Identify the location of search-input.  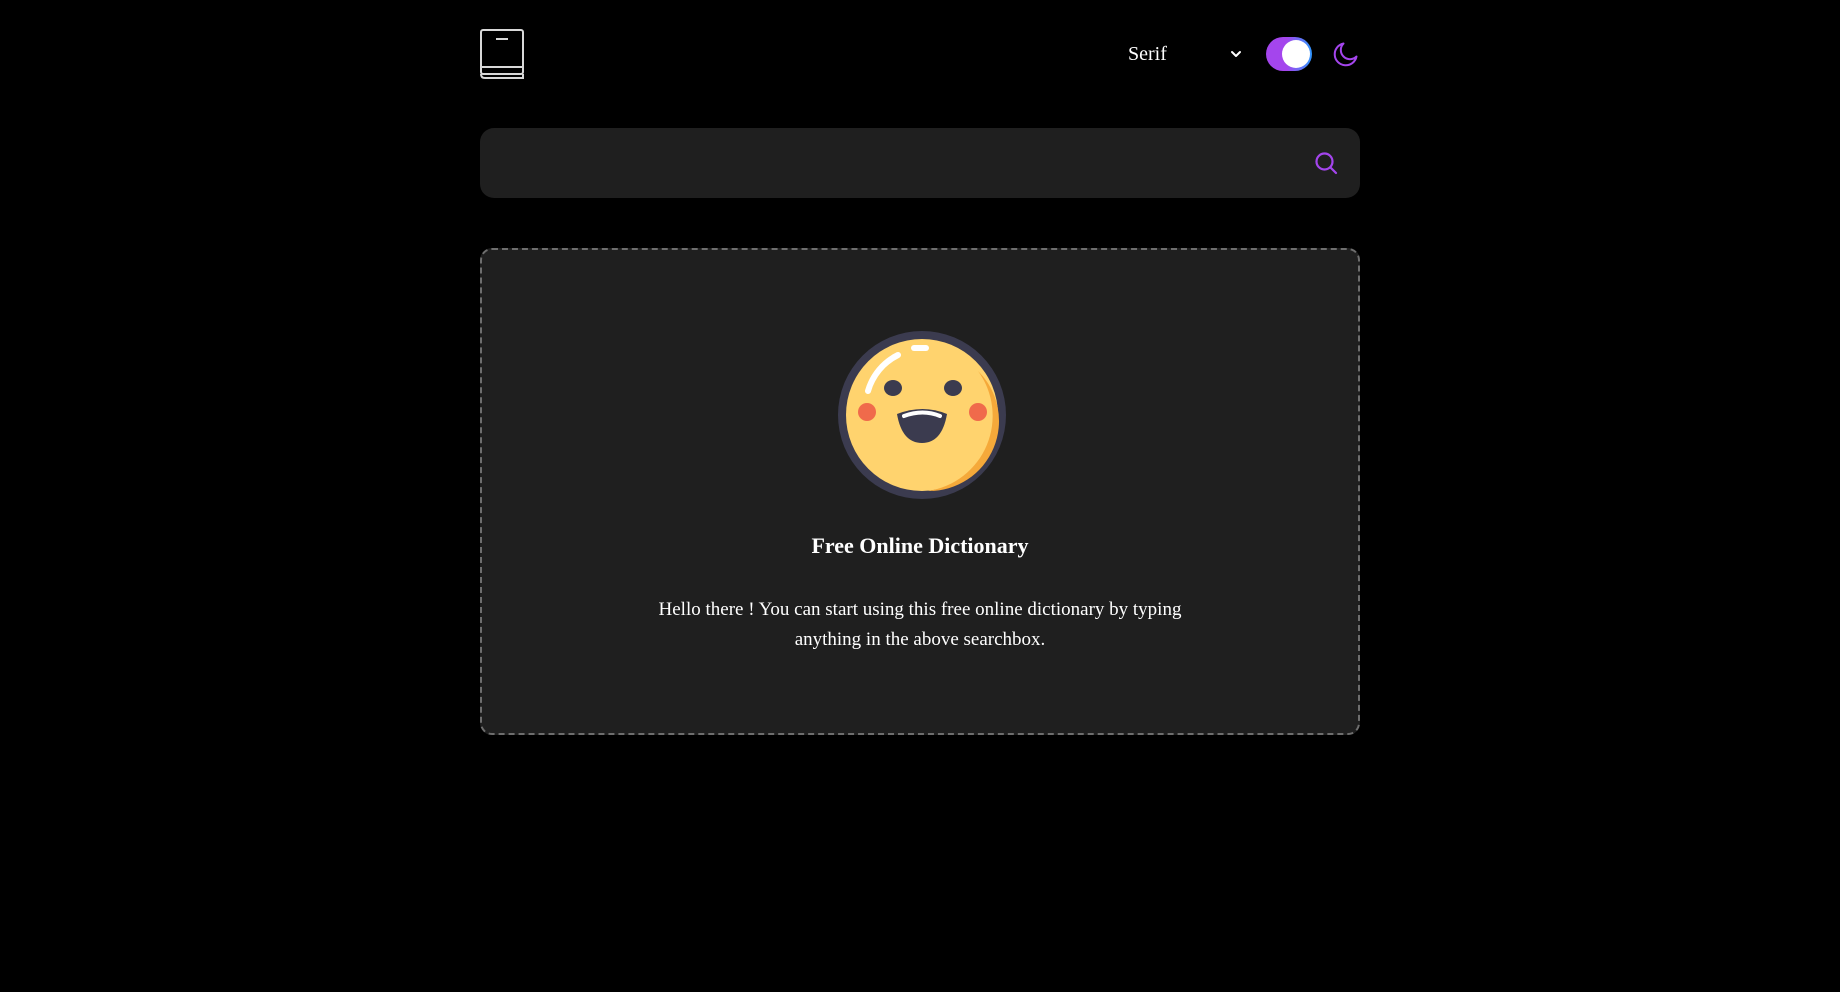
(880, 163).